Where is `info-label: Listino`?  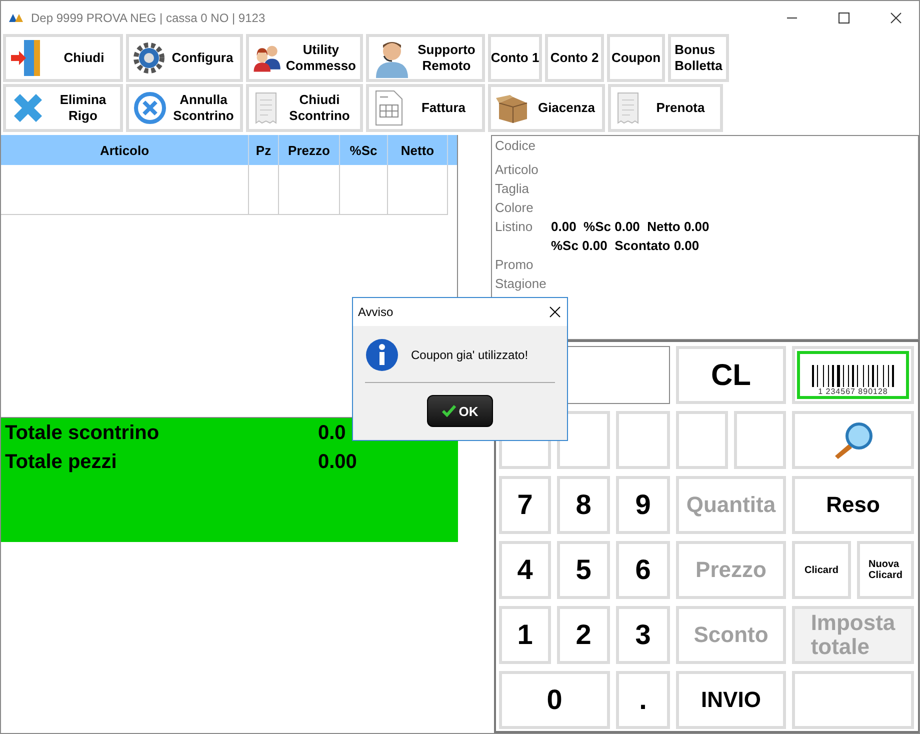 info-label: Listino is located at coordinates (514, 226).